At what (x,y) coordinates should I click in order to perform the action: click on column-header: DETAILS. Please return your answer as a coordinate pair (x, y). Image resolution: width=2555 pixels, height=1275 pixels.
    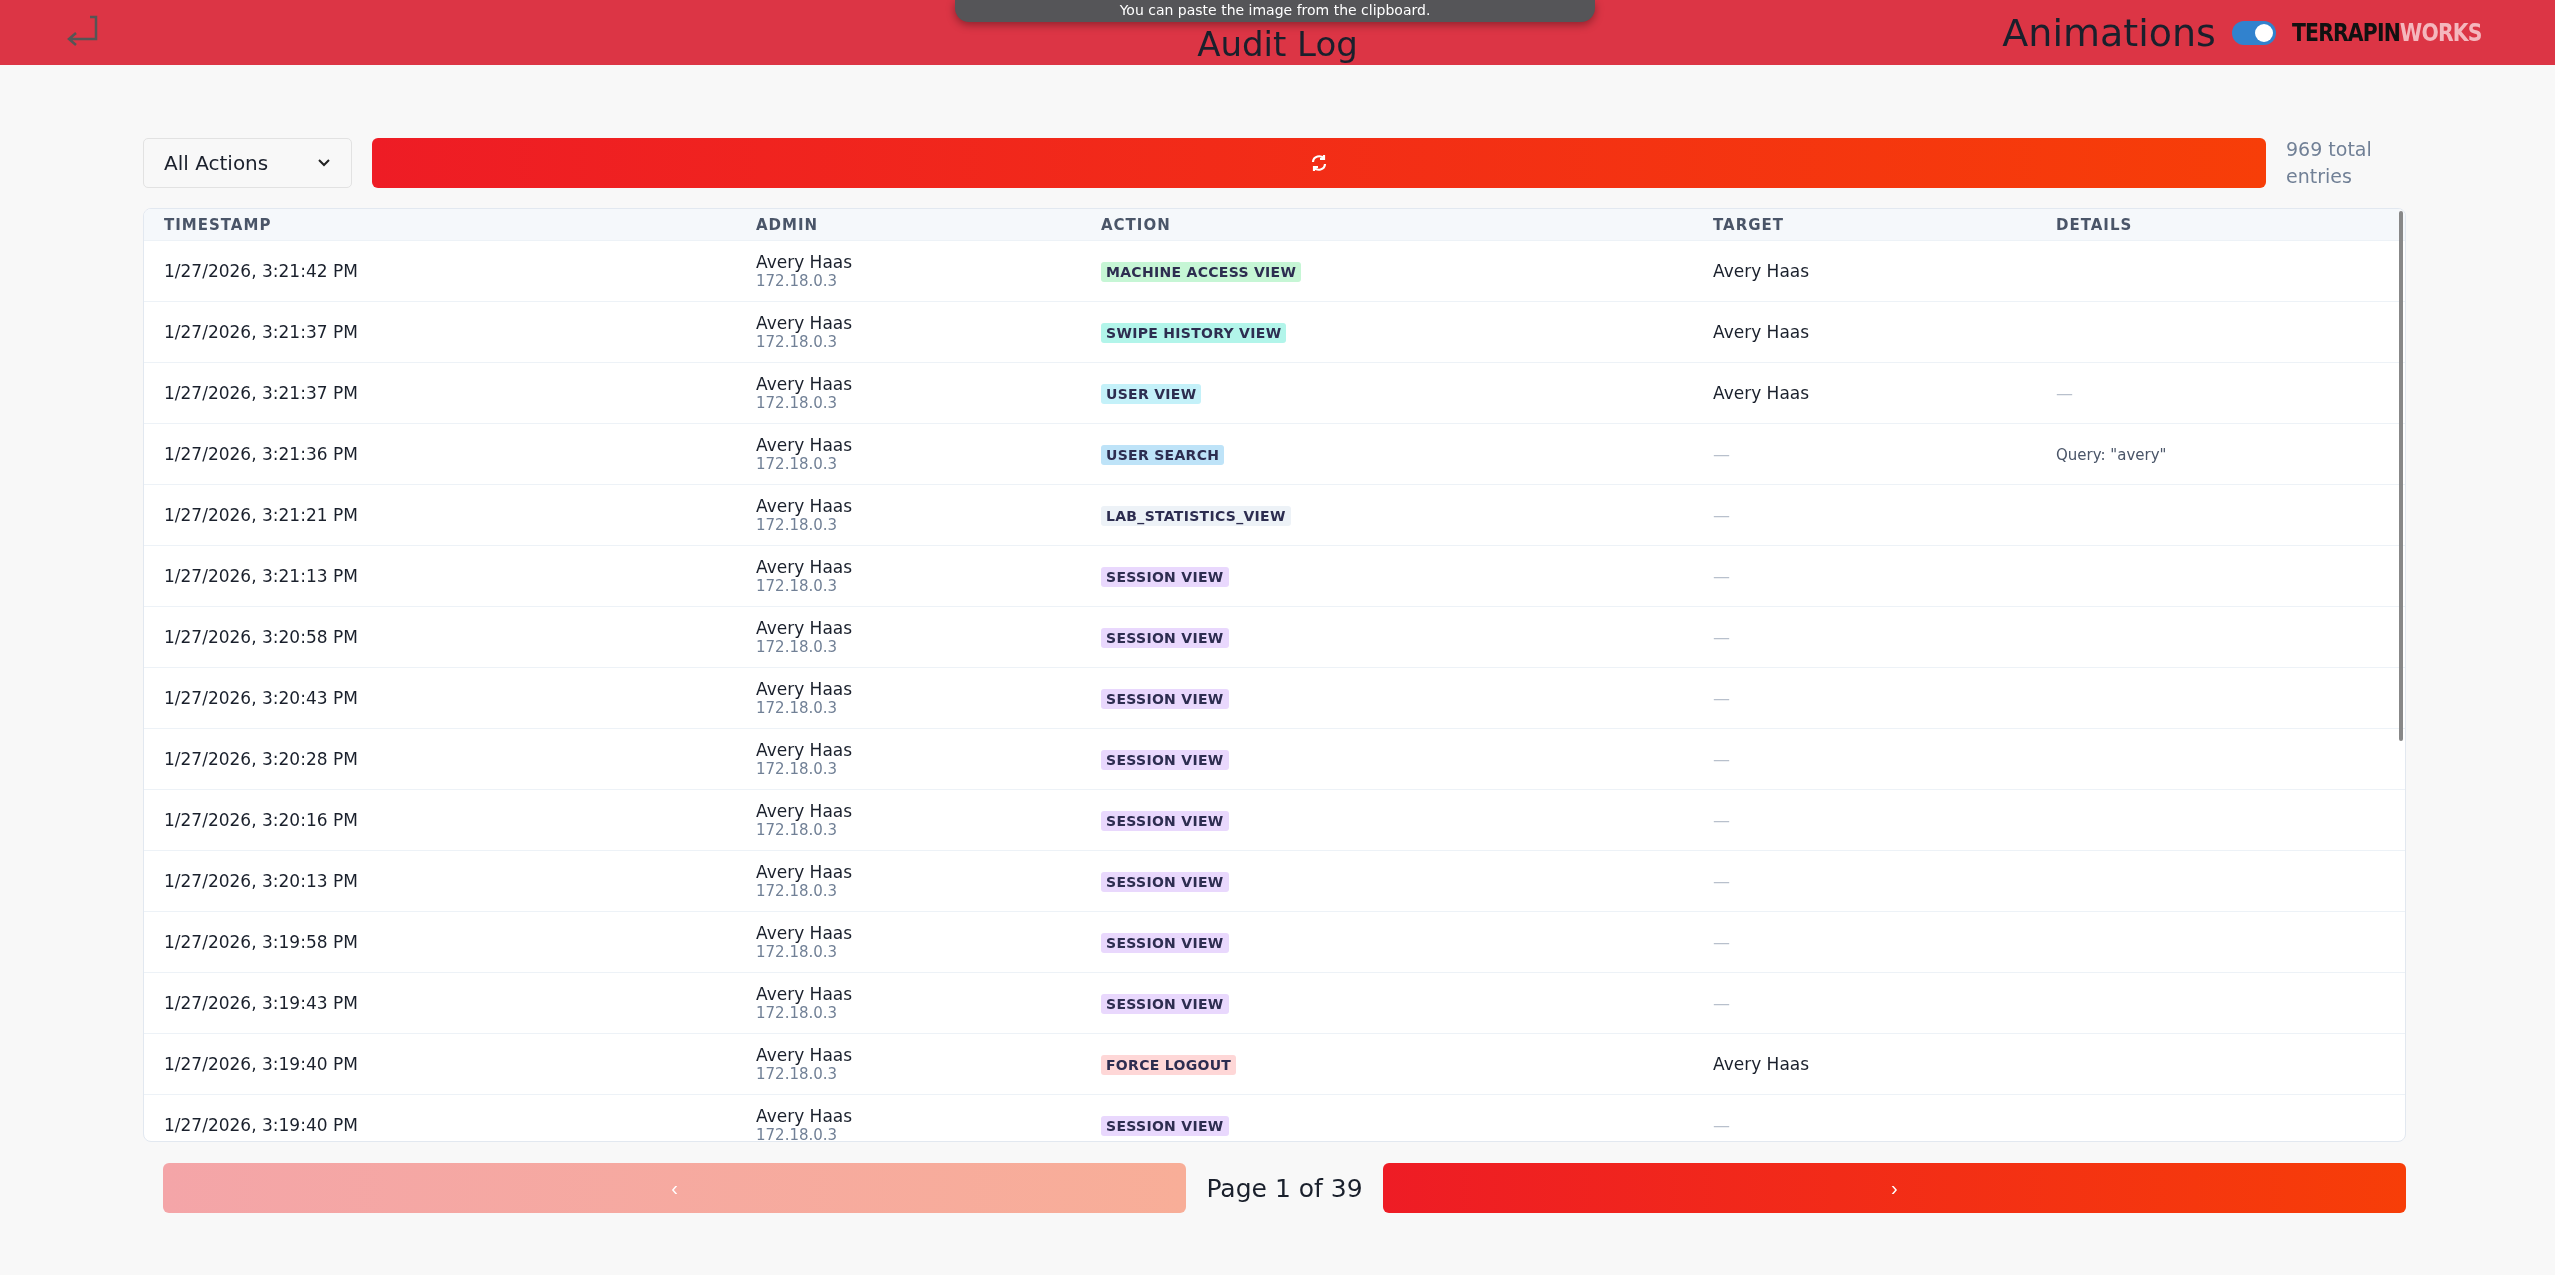
    Looking at the image, I should click on (2095, 224).